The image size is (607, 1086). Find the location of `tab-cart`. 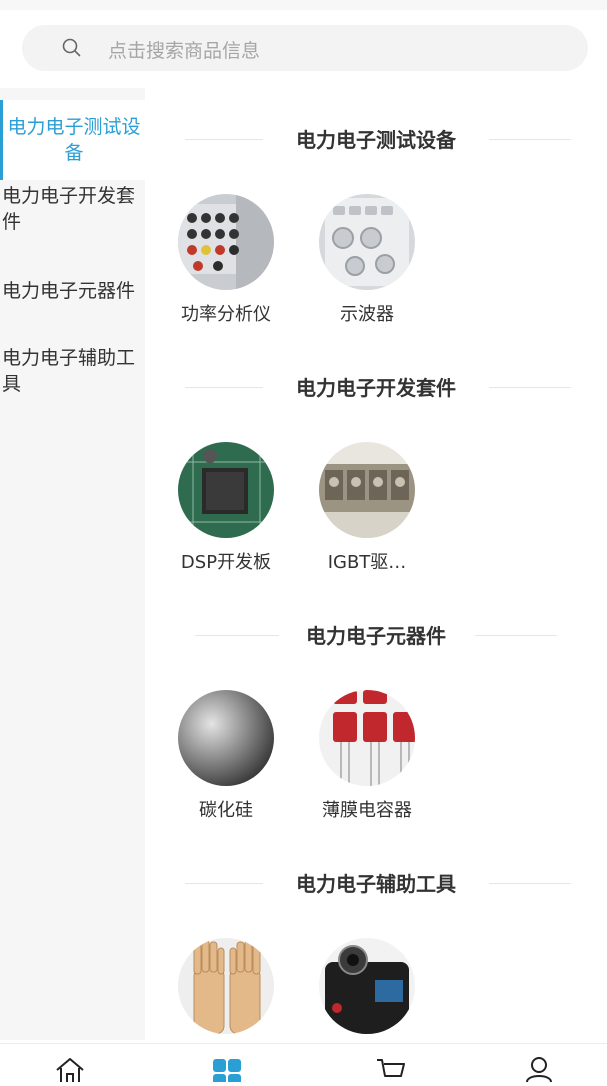

tab-cart is located at coordinates (391, 1071).